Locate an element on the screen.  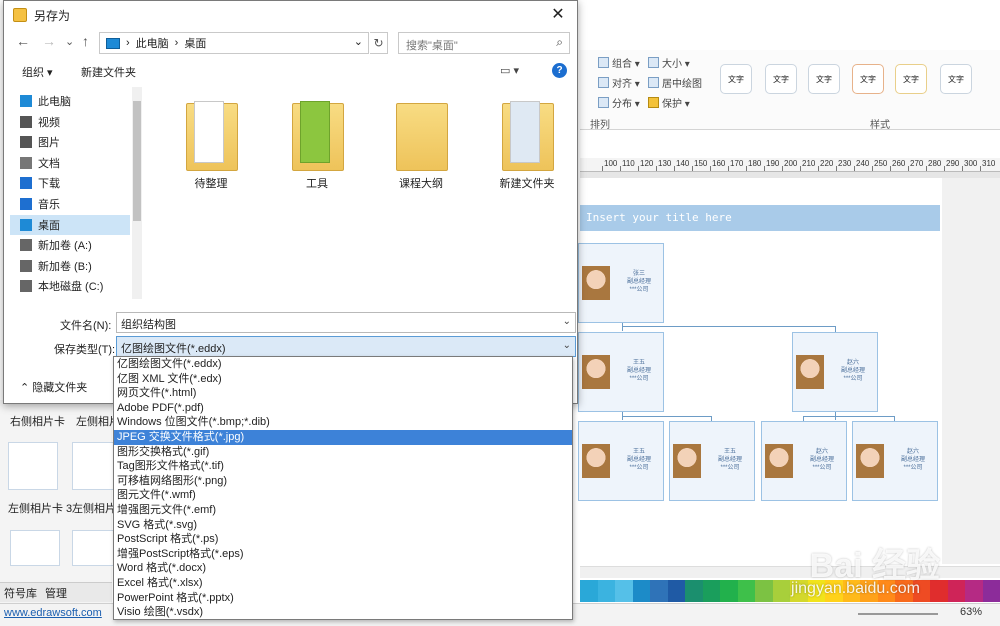
hide-folders-toggle: ⌃ 隐藏文件夹 is located at coordinates (53, 387).